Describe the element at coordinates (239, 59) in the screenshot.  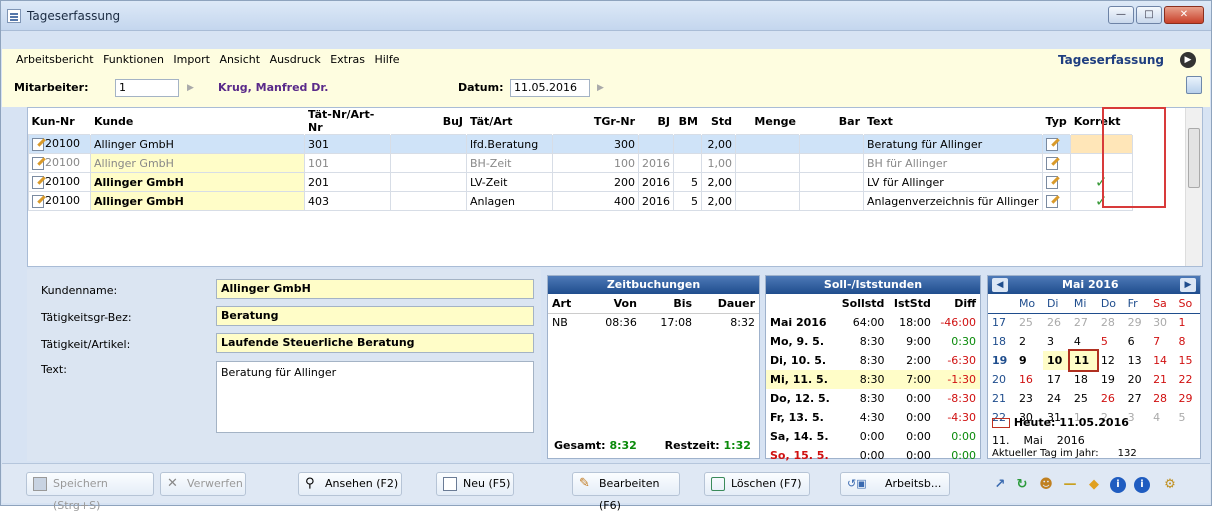
I see `menu-ansicht: Ansicht` at that location.